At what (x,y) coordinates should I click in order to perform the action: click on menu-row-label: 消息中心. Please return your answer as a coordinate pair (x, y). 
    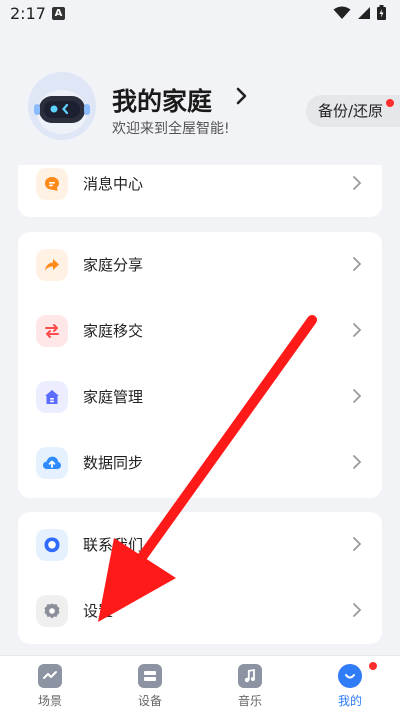
    Looking at the image, I should click on (113, 184).